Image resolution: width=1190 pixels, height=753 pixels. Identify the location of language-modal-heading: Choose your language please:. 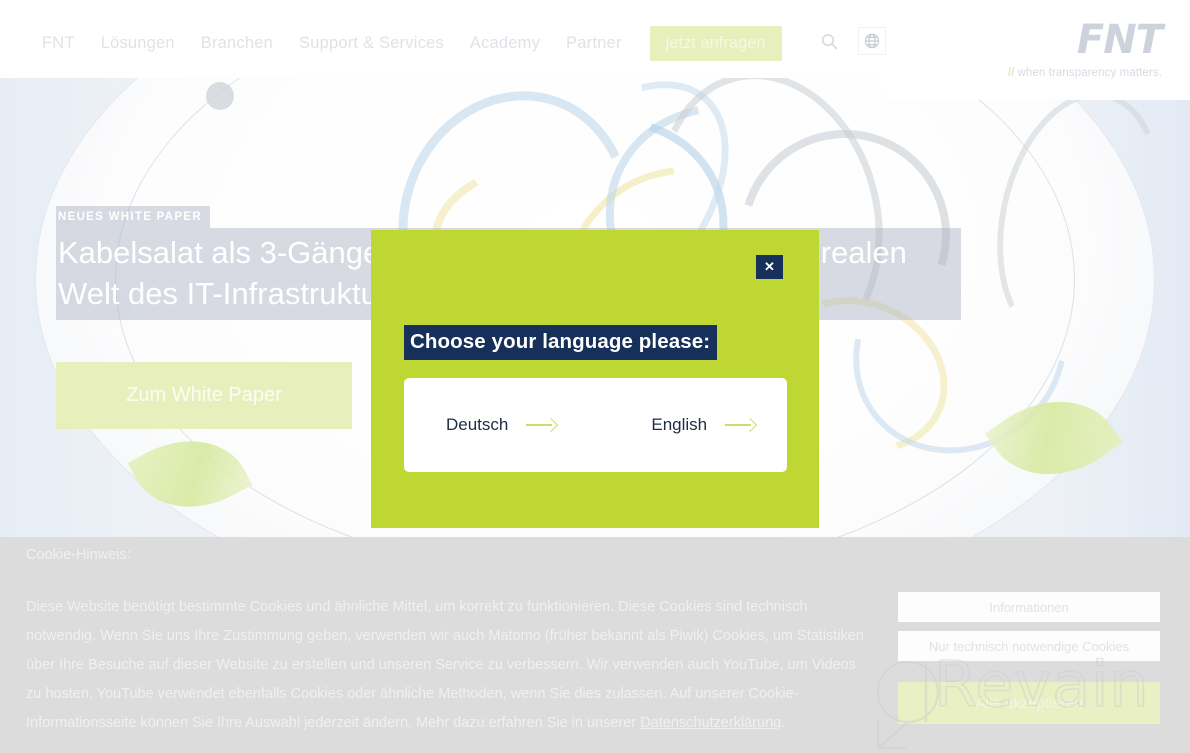
(561, 342).